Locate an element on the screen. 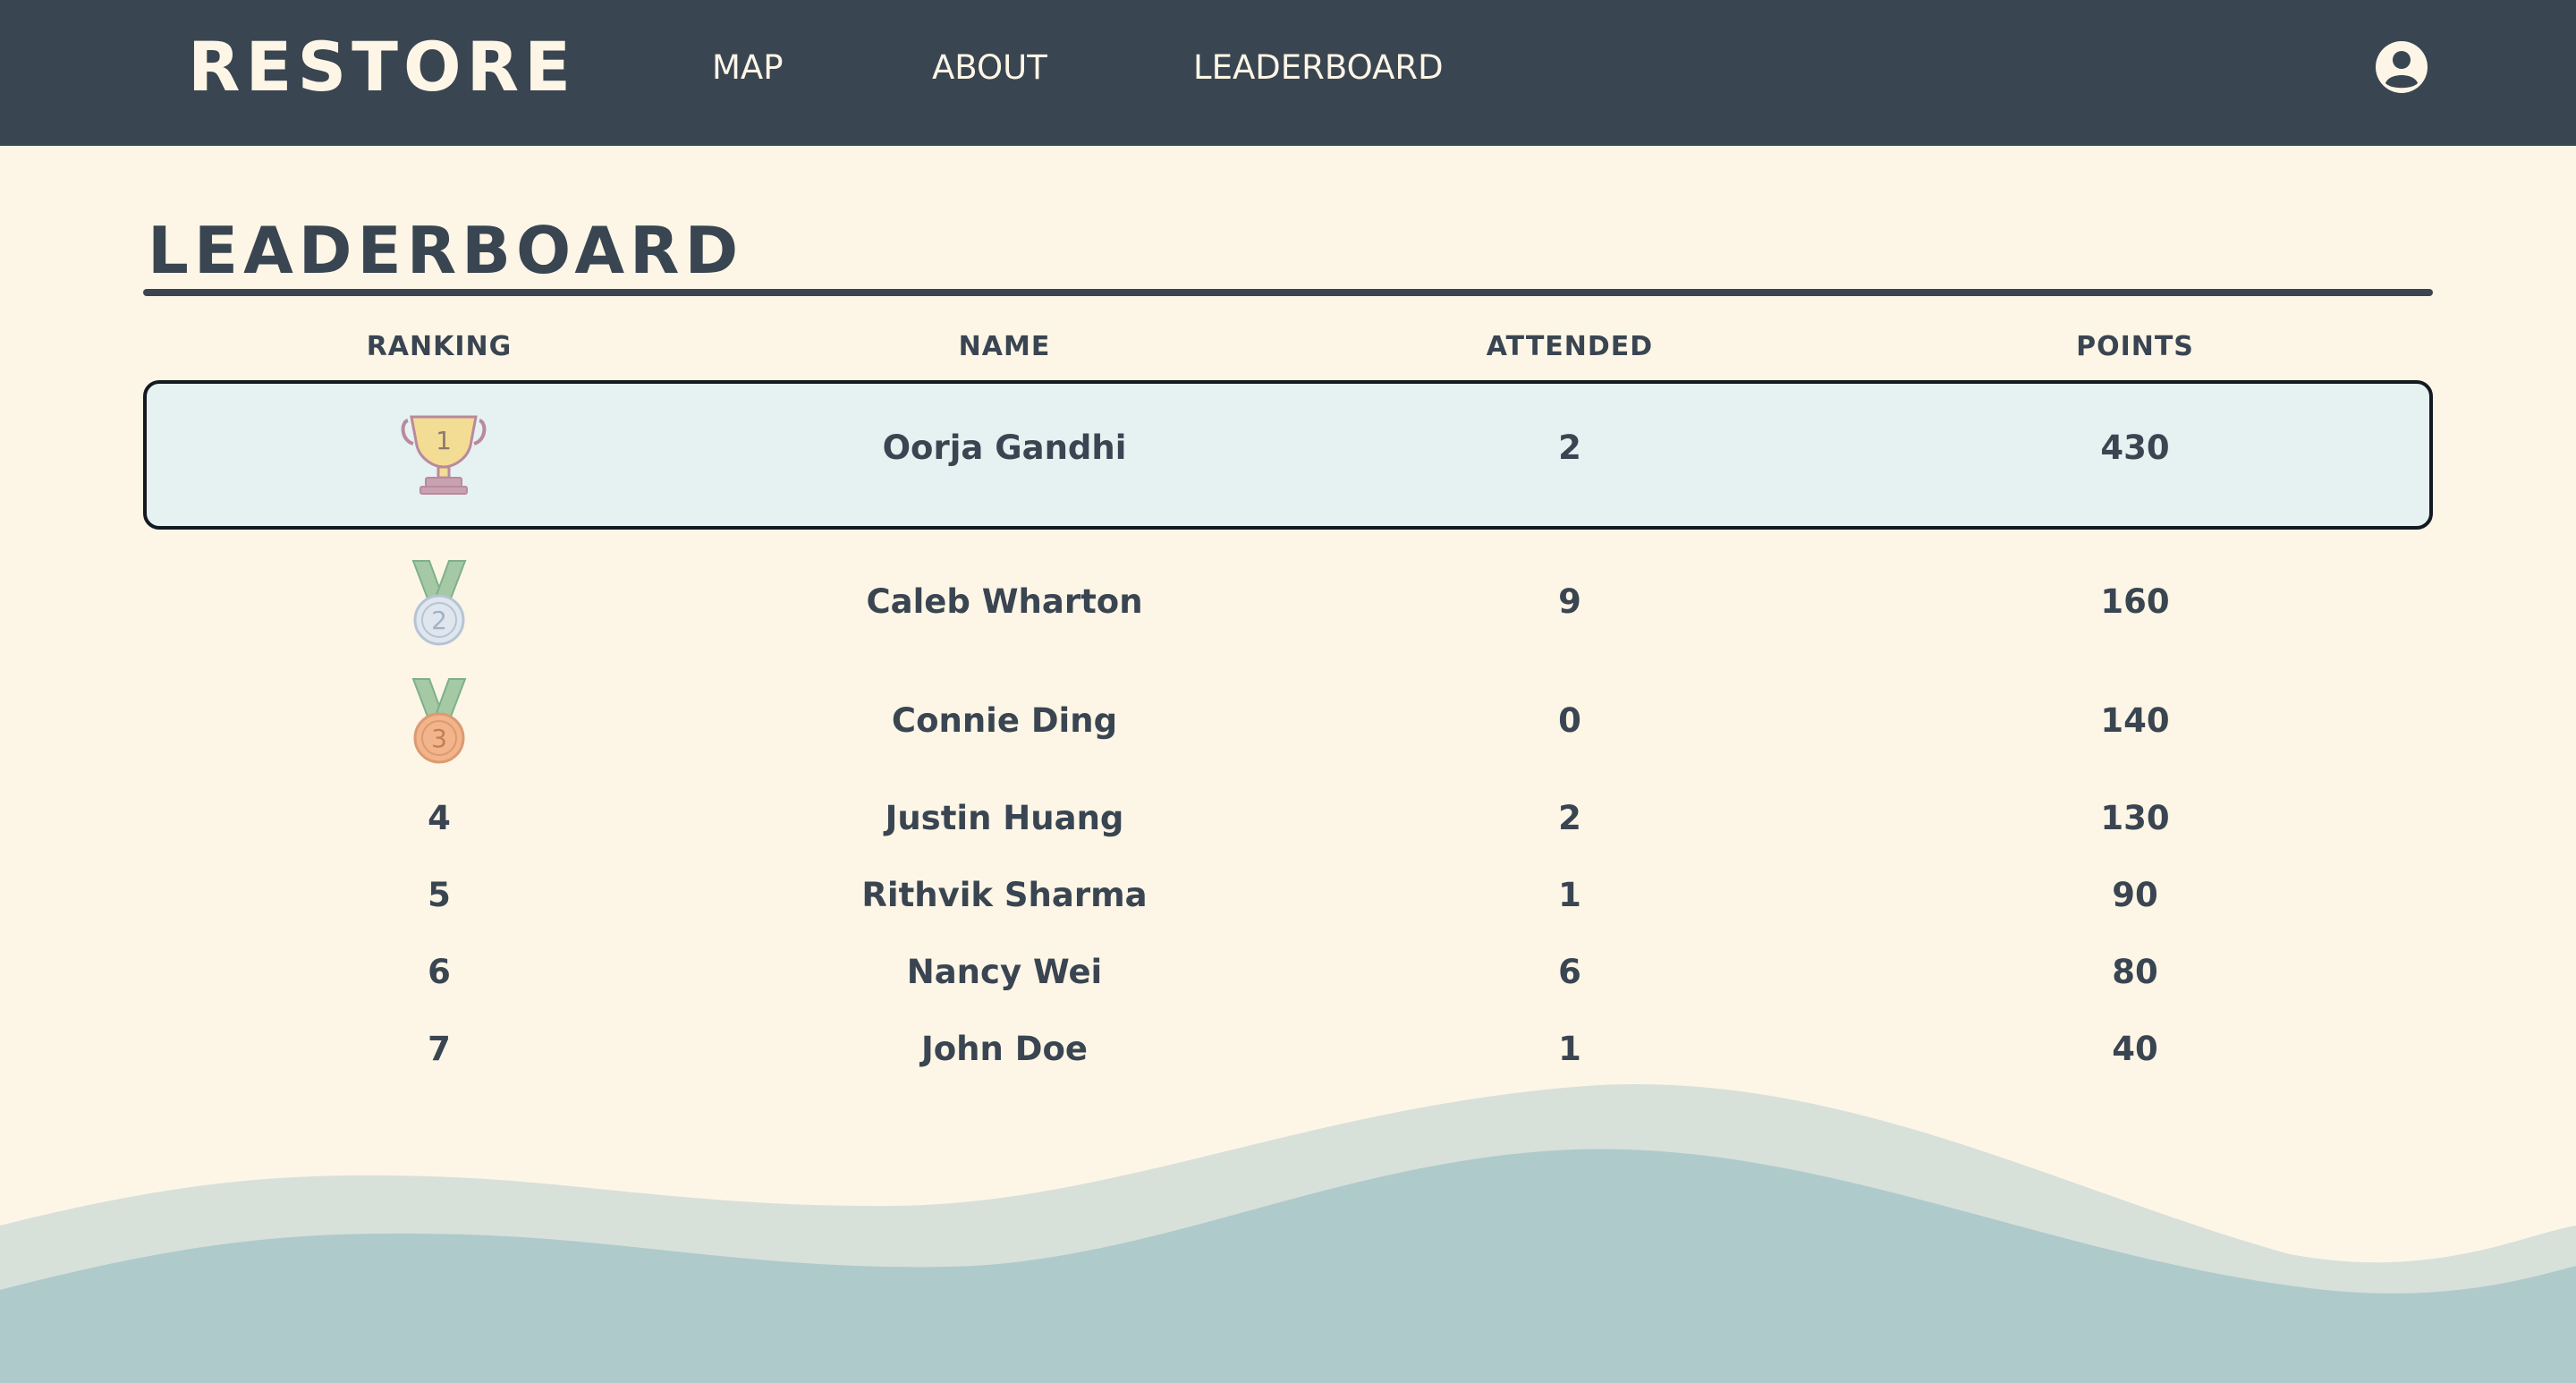  title-divider is located at coordinates (1288, 292).